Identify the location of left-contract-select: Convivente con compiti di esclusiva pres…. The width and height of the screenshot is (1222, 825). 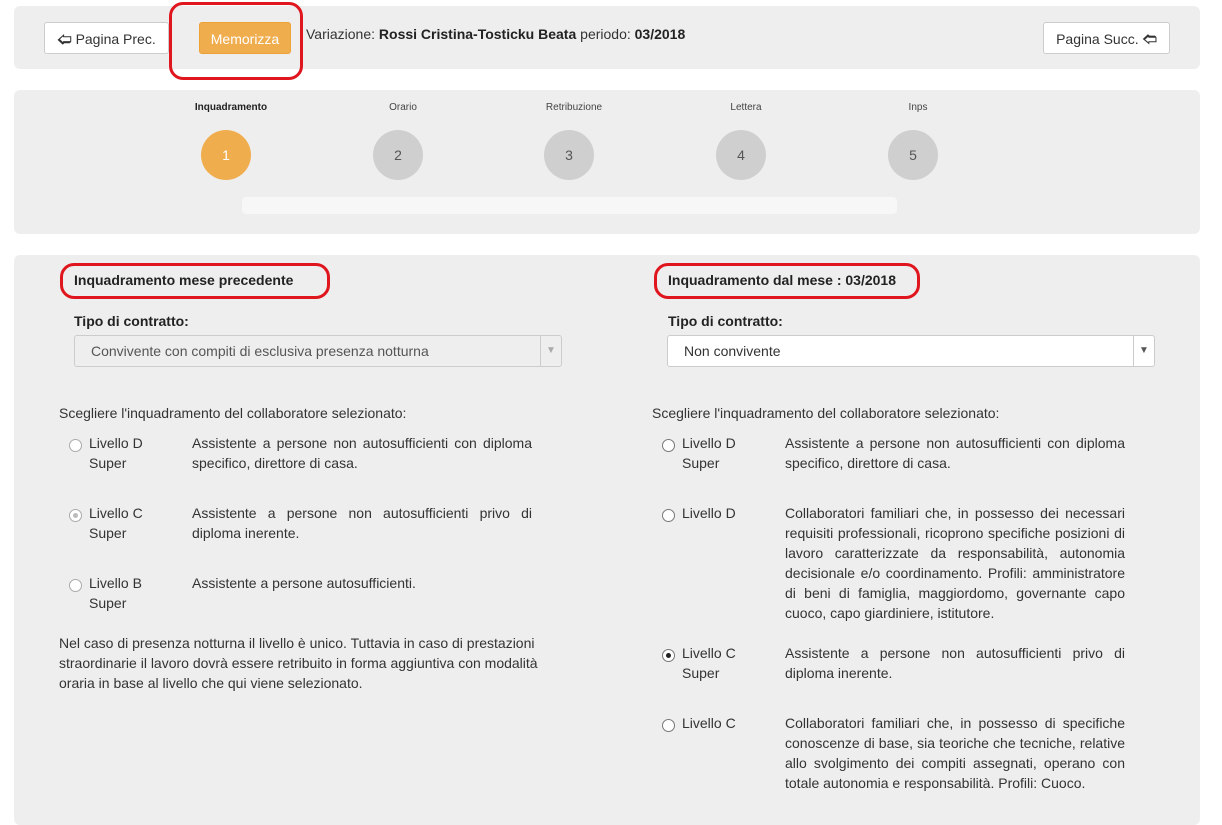
(318, 351).